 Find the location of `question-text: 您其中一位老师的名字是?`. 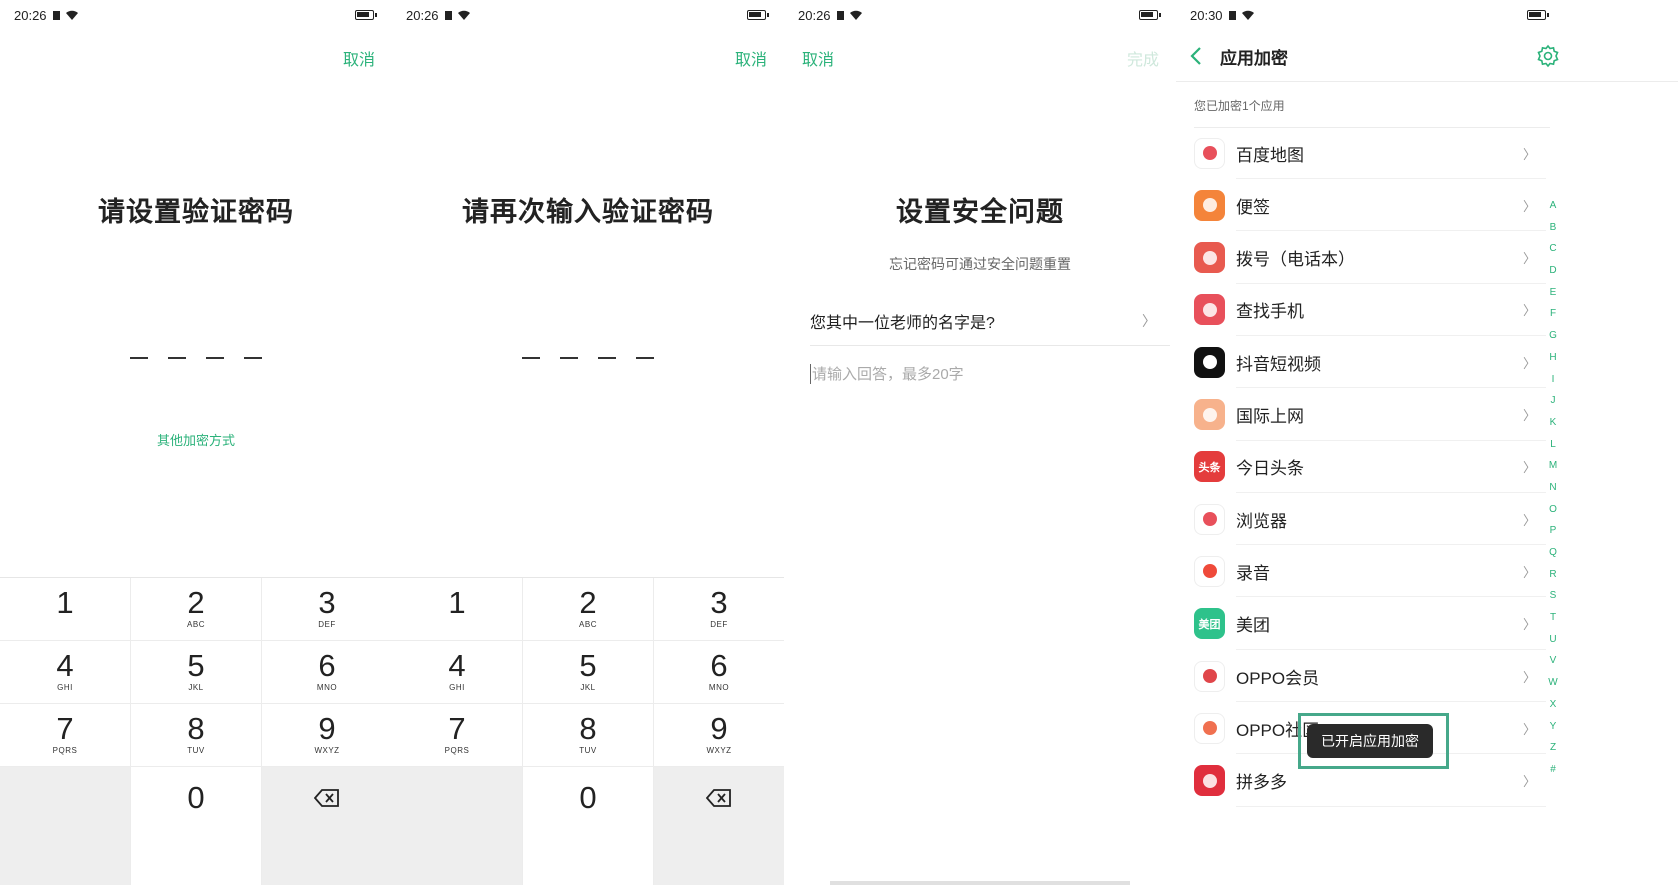

question-text: 您其中一位老师的名字是? is located at coordinates (902, 323).